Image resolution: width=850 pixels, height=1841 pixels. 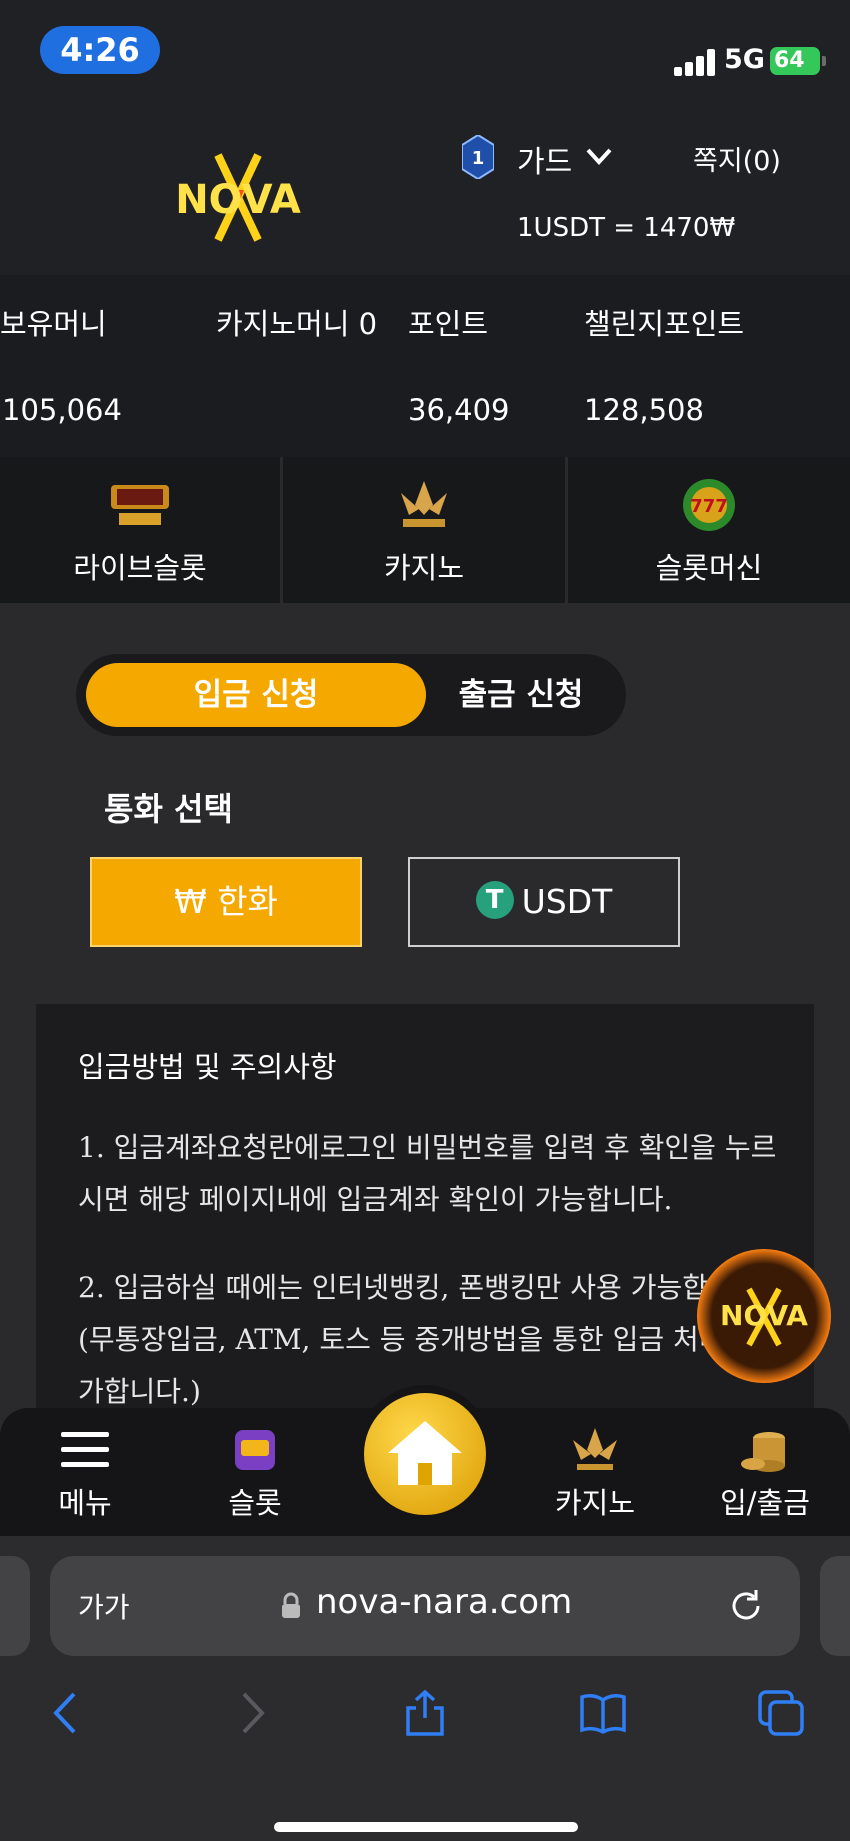 I want to click on status-bar: 4:26 5G 64, so click(x=425, y=52).